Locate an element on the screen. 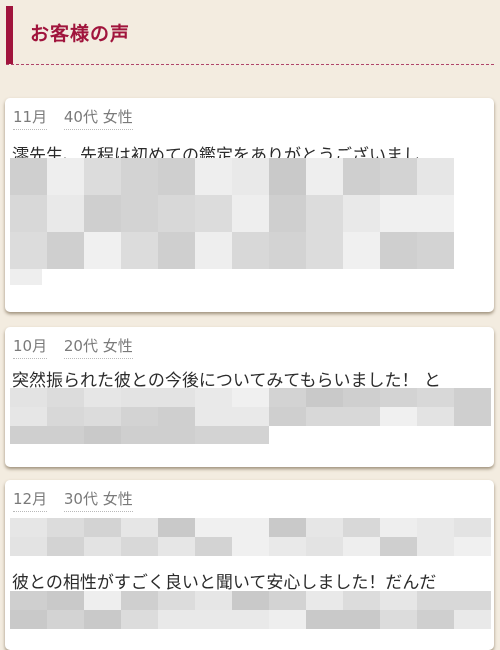  header-divider is located at coordinates (250, 64).